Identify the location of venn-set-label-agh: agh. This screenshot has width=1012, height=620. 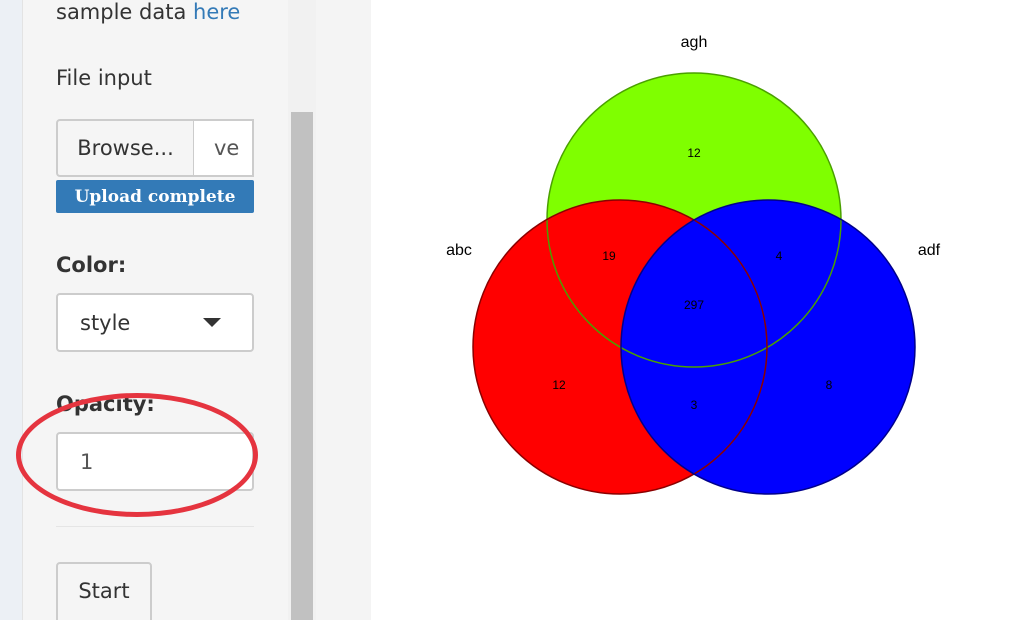
(694, 42).